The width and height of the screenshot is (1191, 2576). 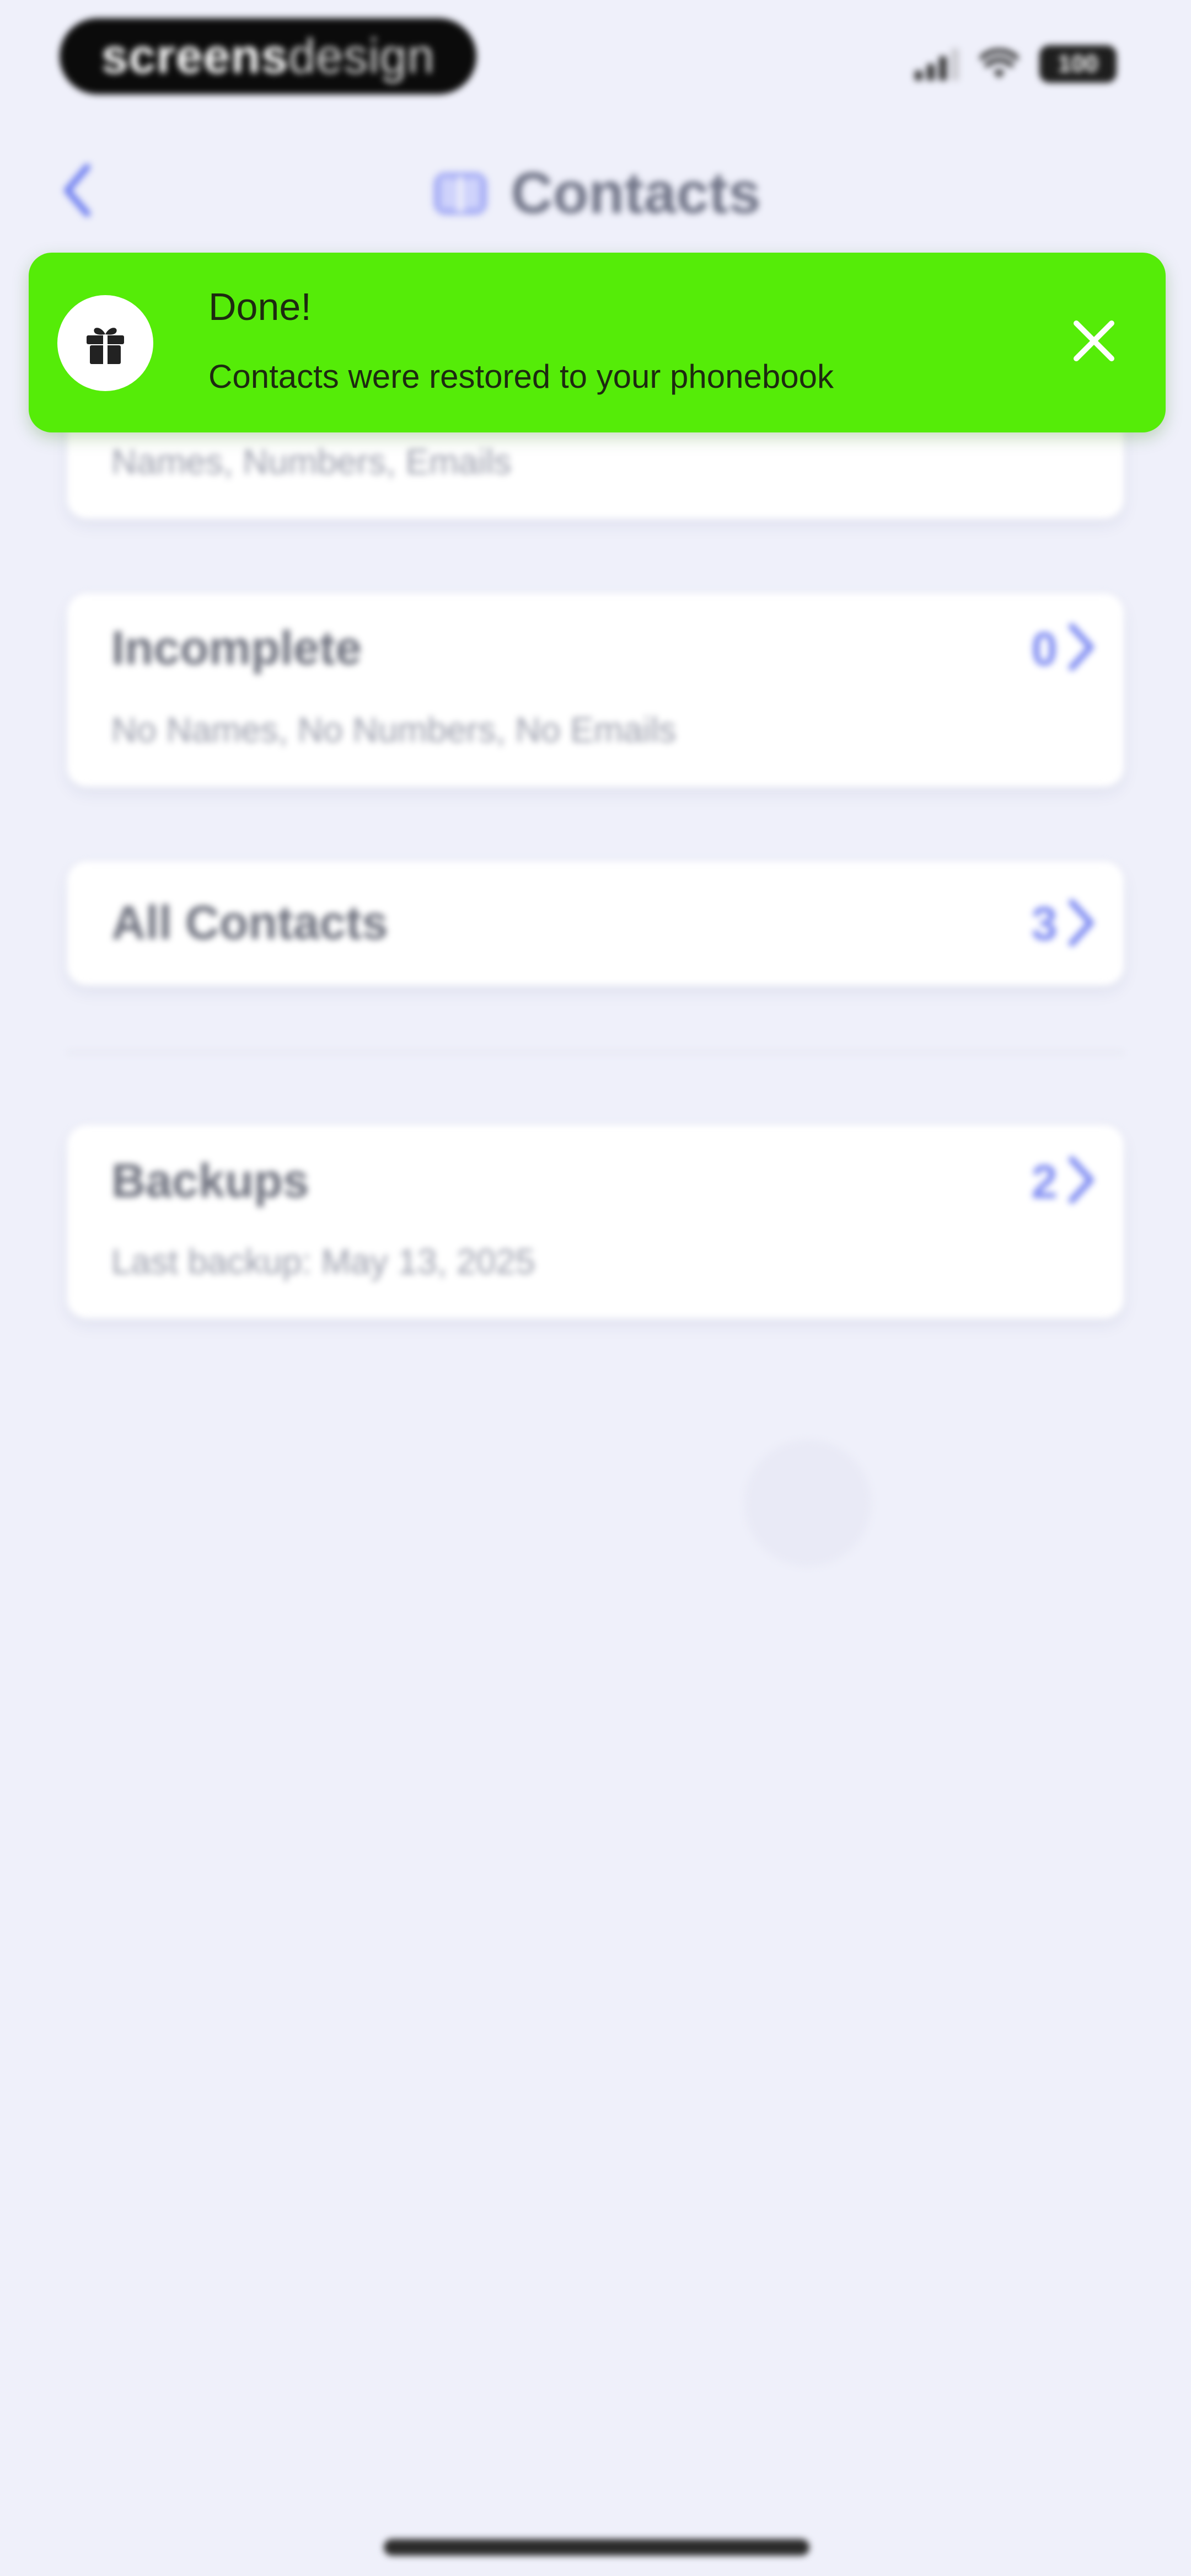 What do you see at coordinates (394, 730) in the screenshot?
I see `card-incomplete-subtitle: No Names, No Numbers, No Emails` at bounding box center [394, 730].